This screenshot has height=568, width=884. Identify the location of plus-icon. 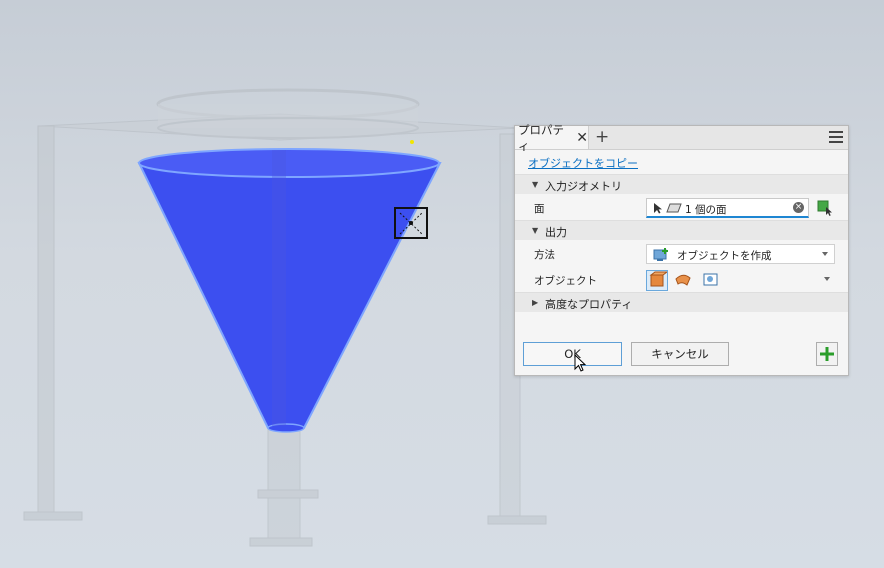
(827, 354).